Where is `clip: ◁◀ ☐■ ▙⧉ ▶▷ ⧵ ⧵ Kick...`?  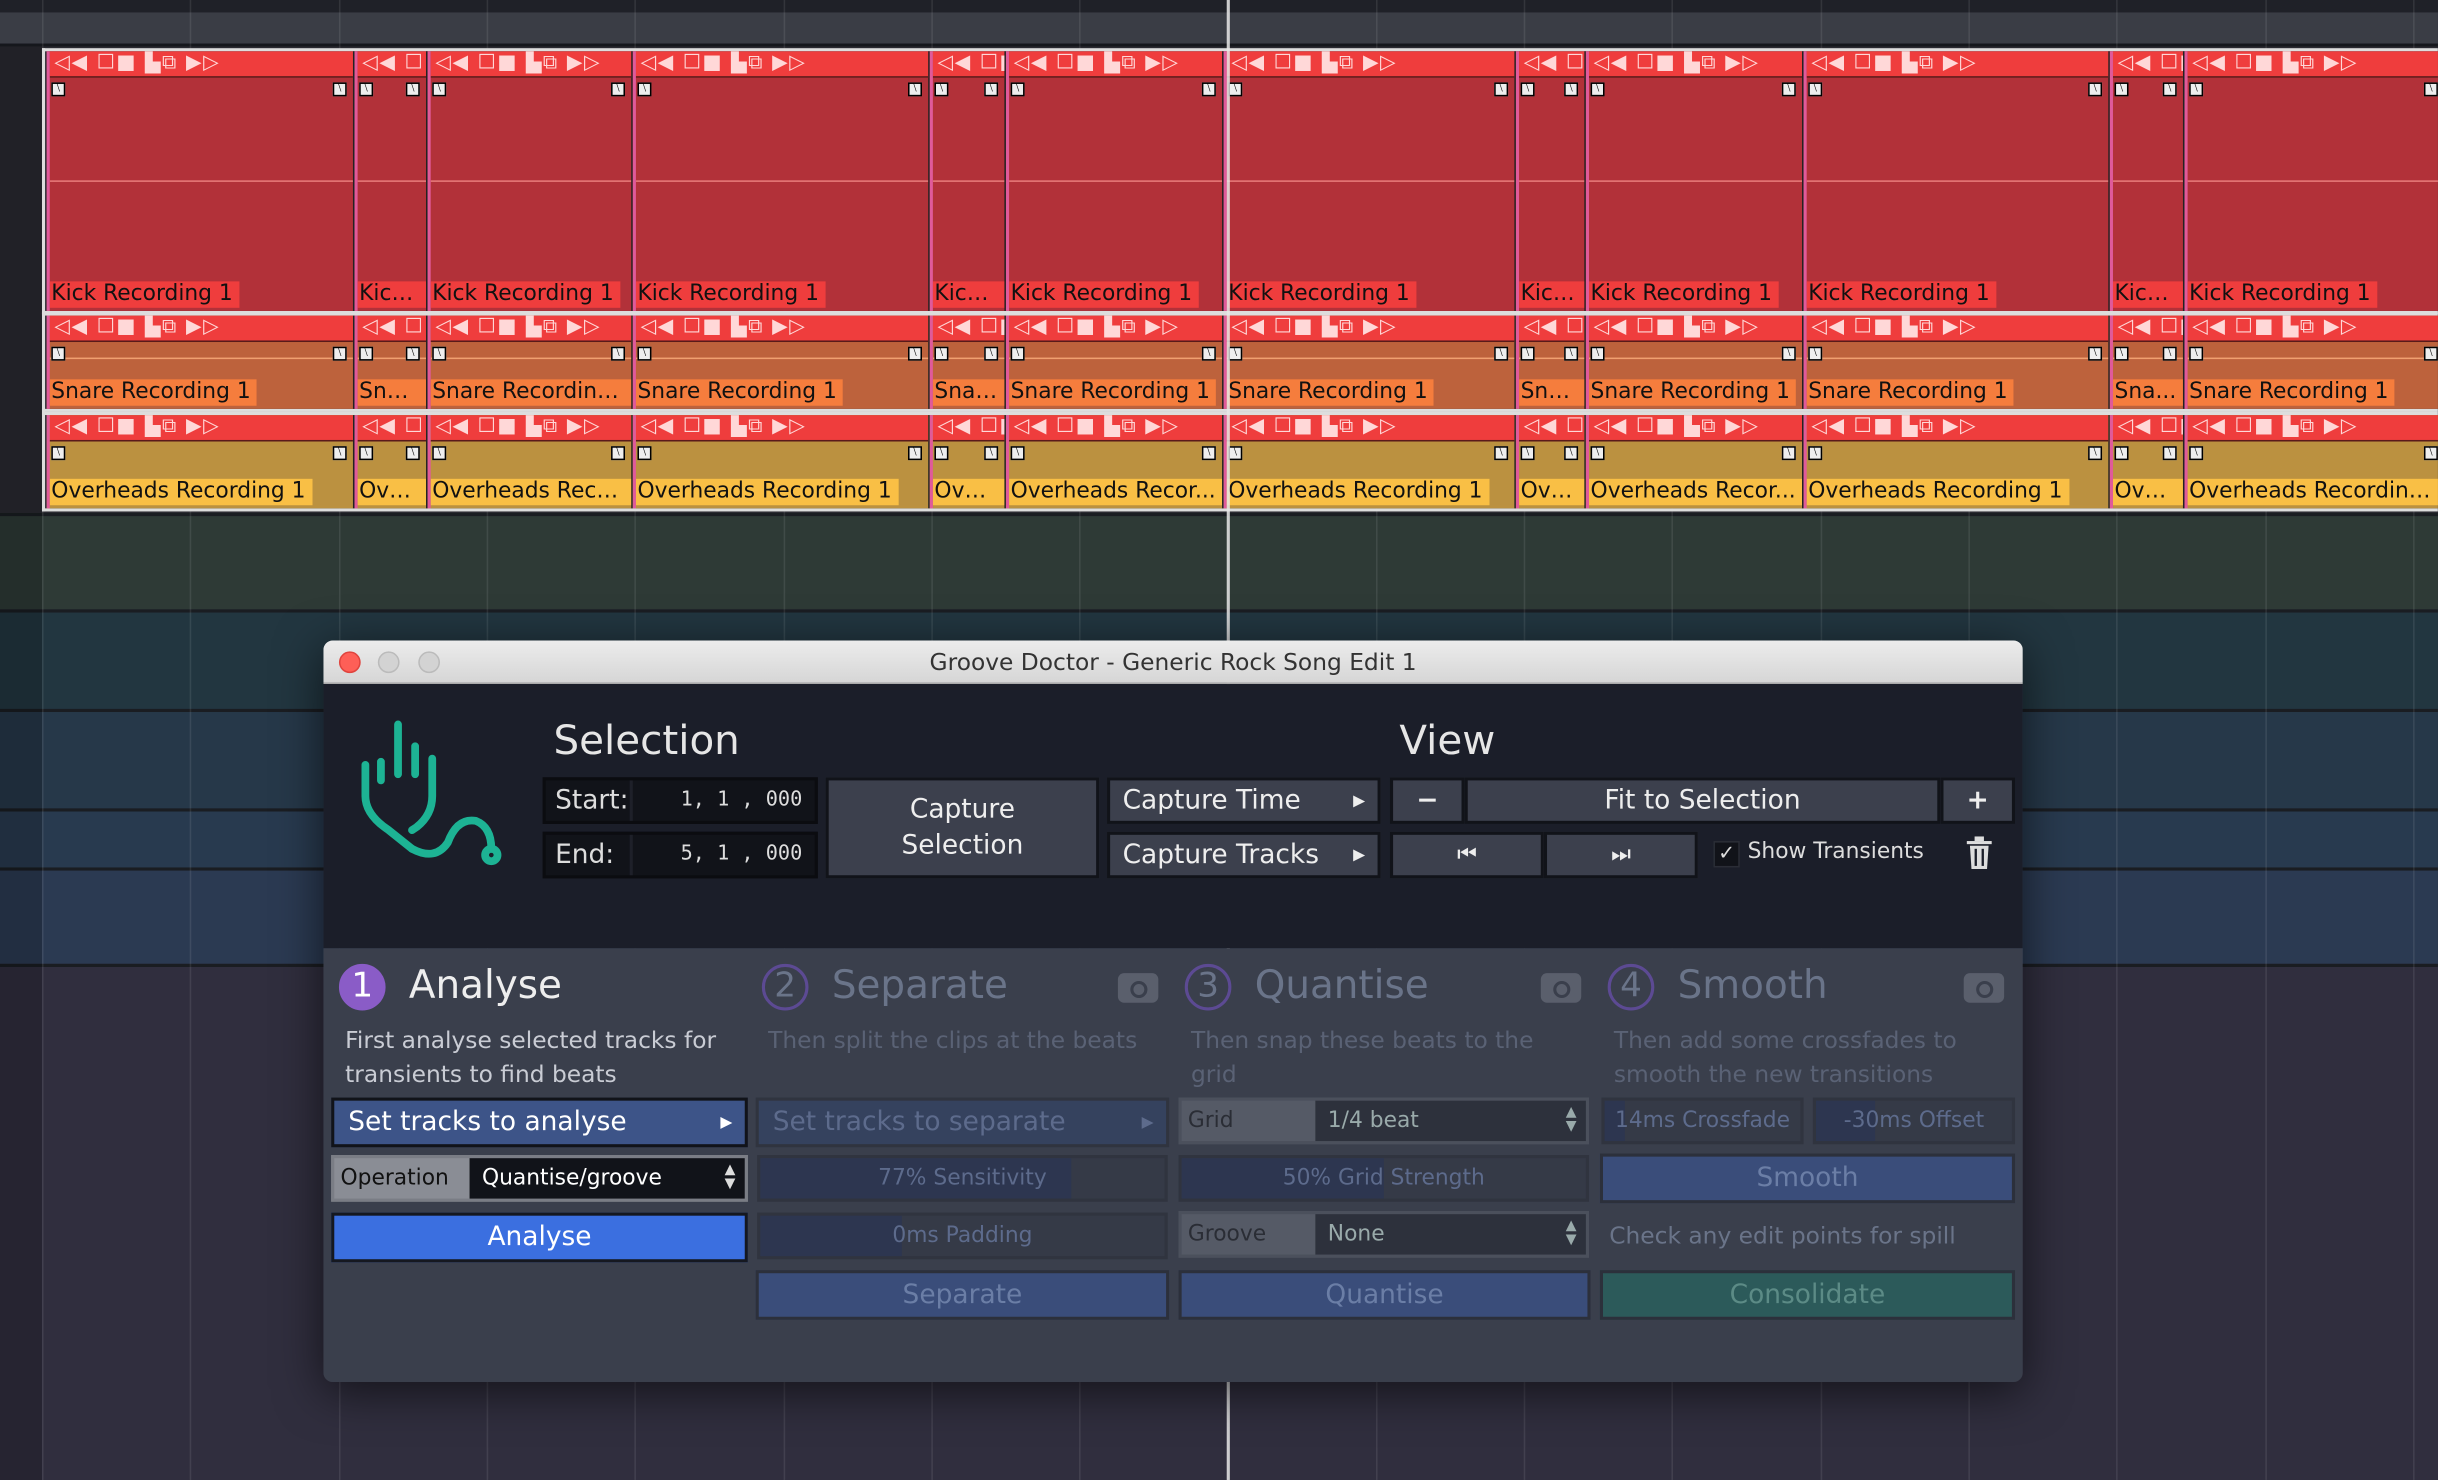
clip: ◁◀ ☐■ ▙⧉ ▶▷ ⧵ ⧵ Kick... is located at coordinates (2147, 181).